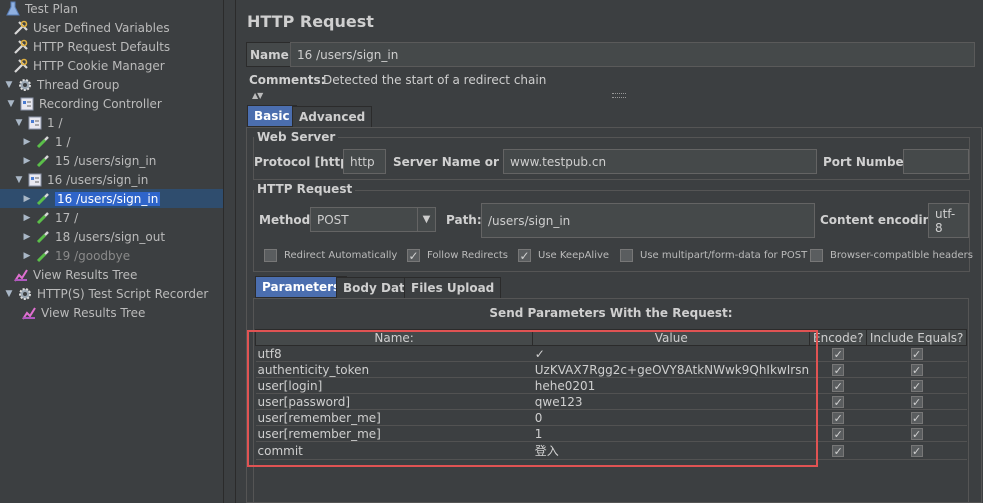 The height and width of the screenshot is (503, 983). Describe the element at coordinates (111, 9) in the screenshot. I see `tree-item: Test Plan` at that location.